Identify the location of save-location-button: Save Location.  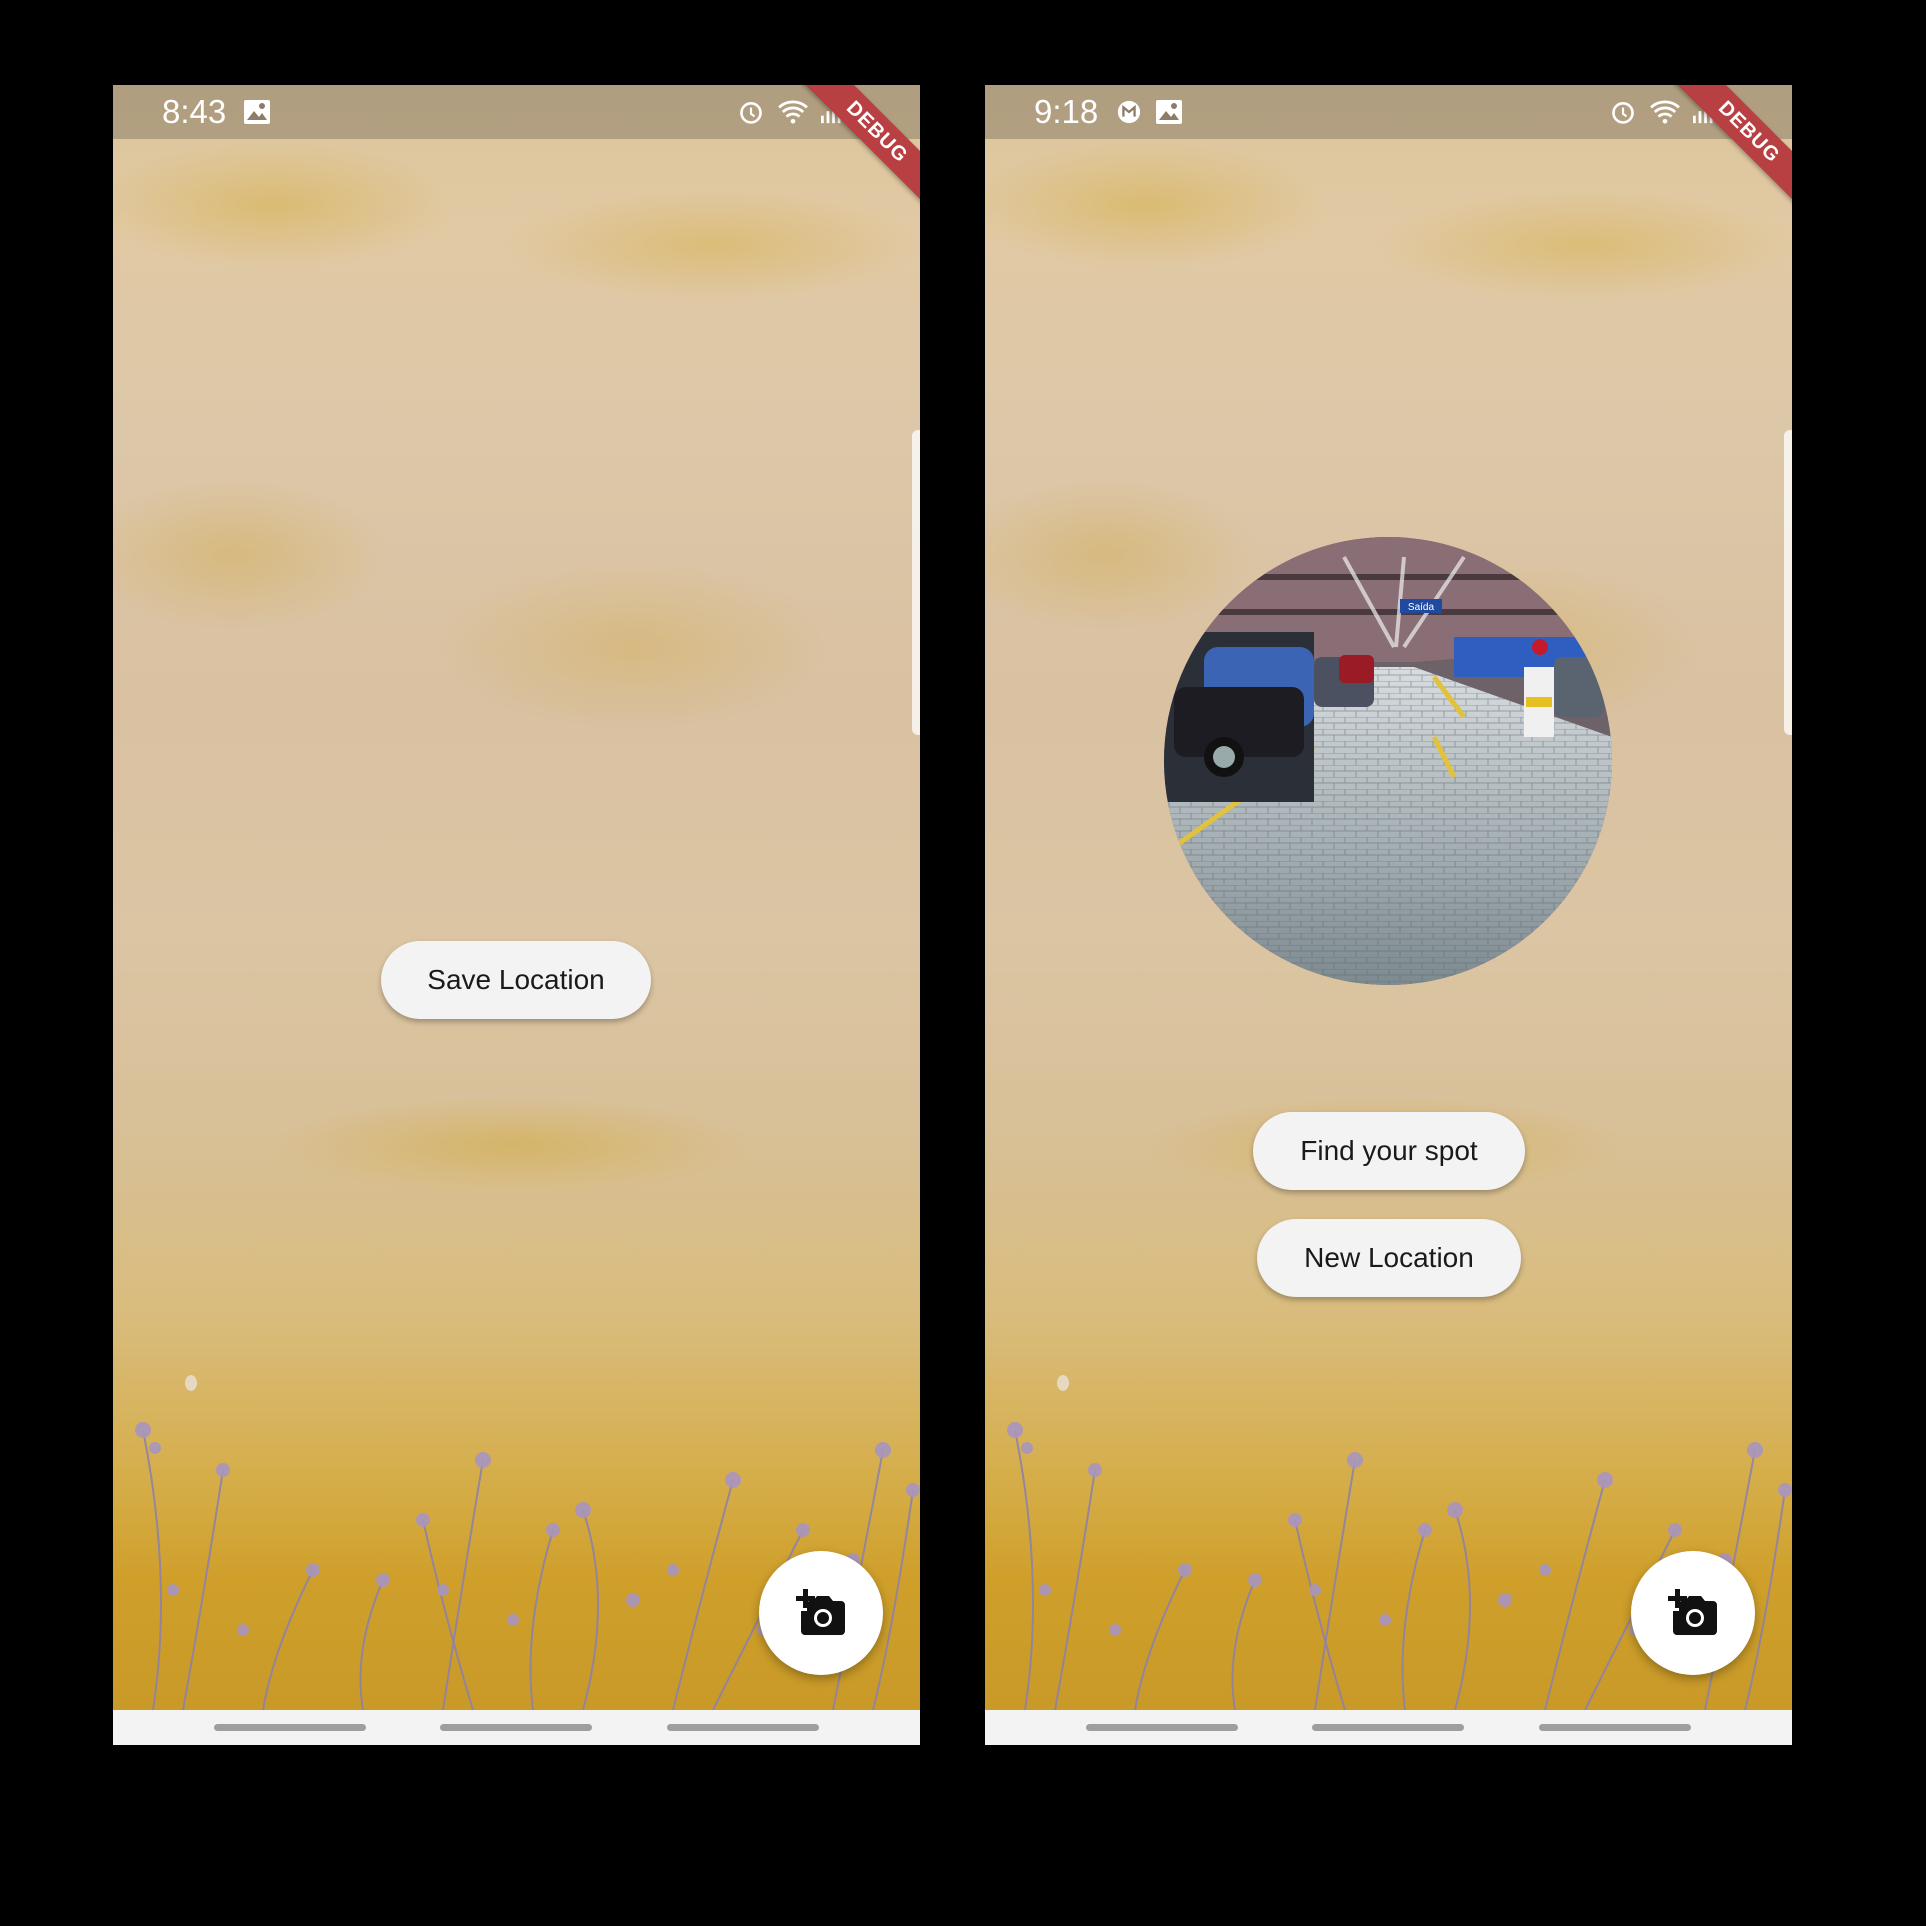
(516, 980).